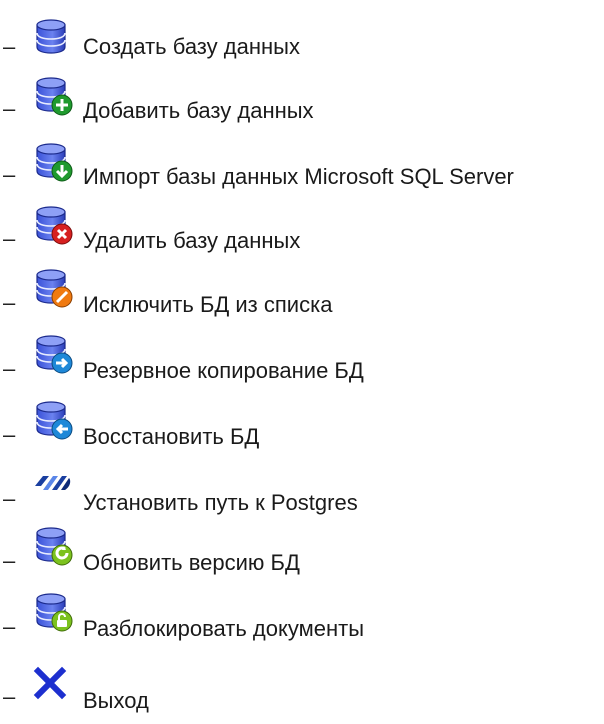 The image size is (604, 724). What do you see at coordinates (302, 552) in the screenshot?
I see `menu-item-update-database: – Обновить версию БД` at bounding box center [302, 552].